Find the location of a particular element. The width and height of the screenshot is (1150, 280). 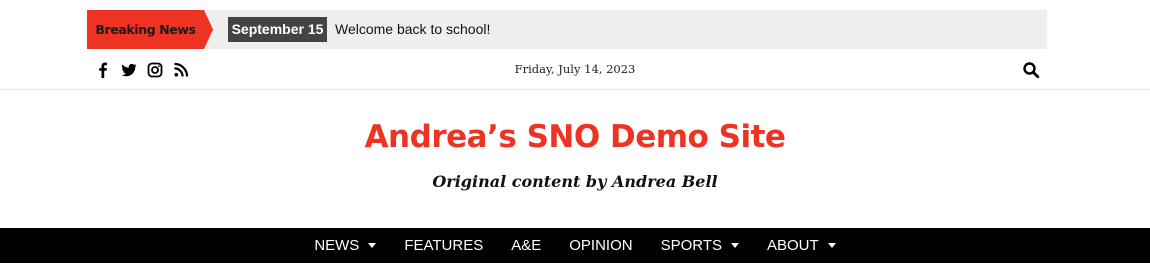

site-tagline: Original content by Andrea Bell is located at coordinates (575, 181).